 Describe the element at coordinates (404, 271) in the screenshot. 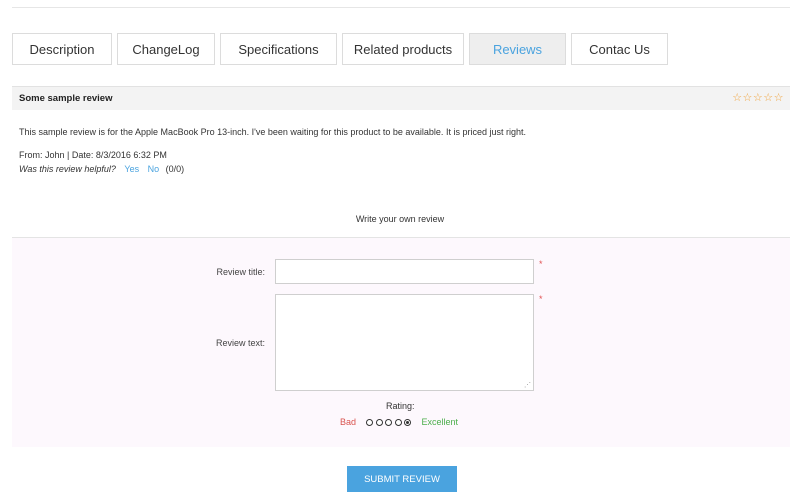

I see `review-title-input` at that location.